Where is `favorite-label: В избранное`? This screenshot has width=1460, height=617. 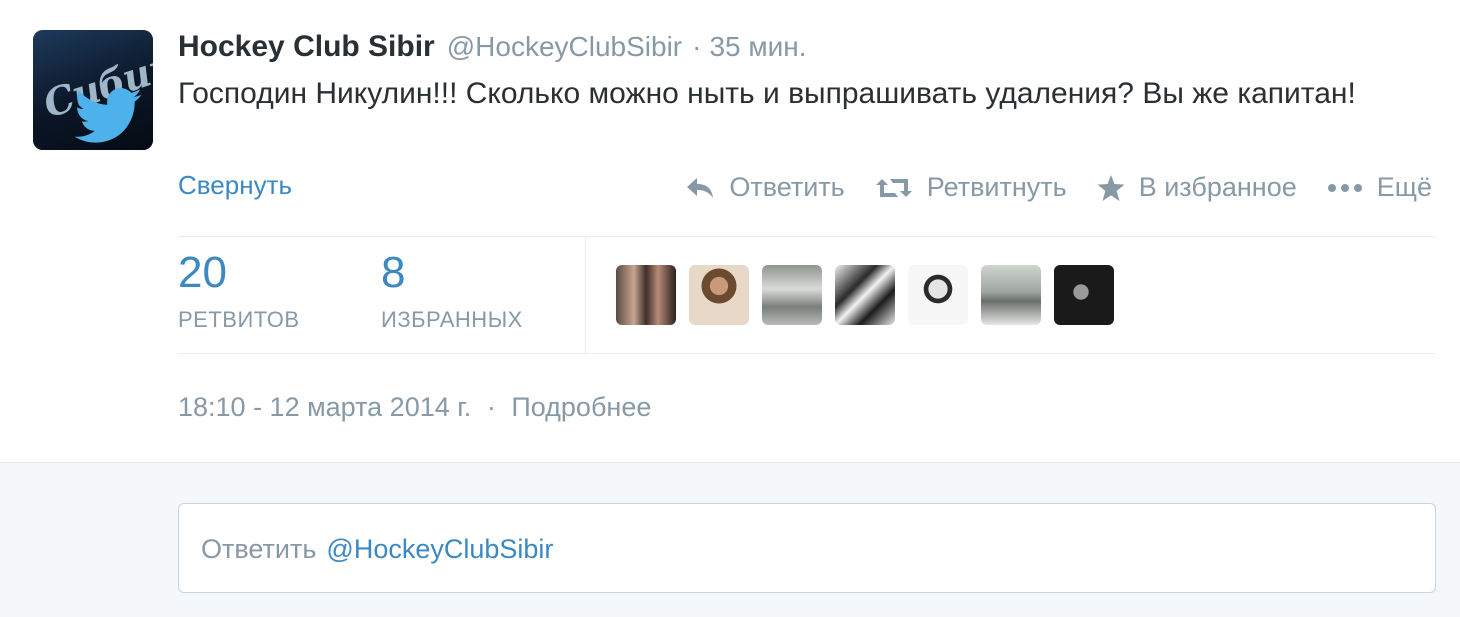 favorite-label: В избранное is located at coordinates (1217, 187).